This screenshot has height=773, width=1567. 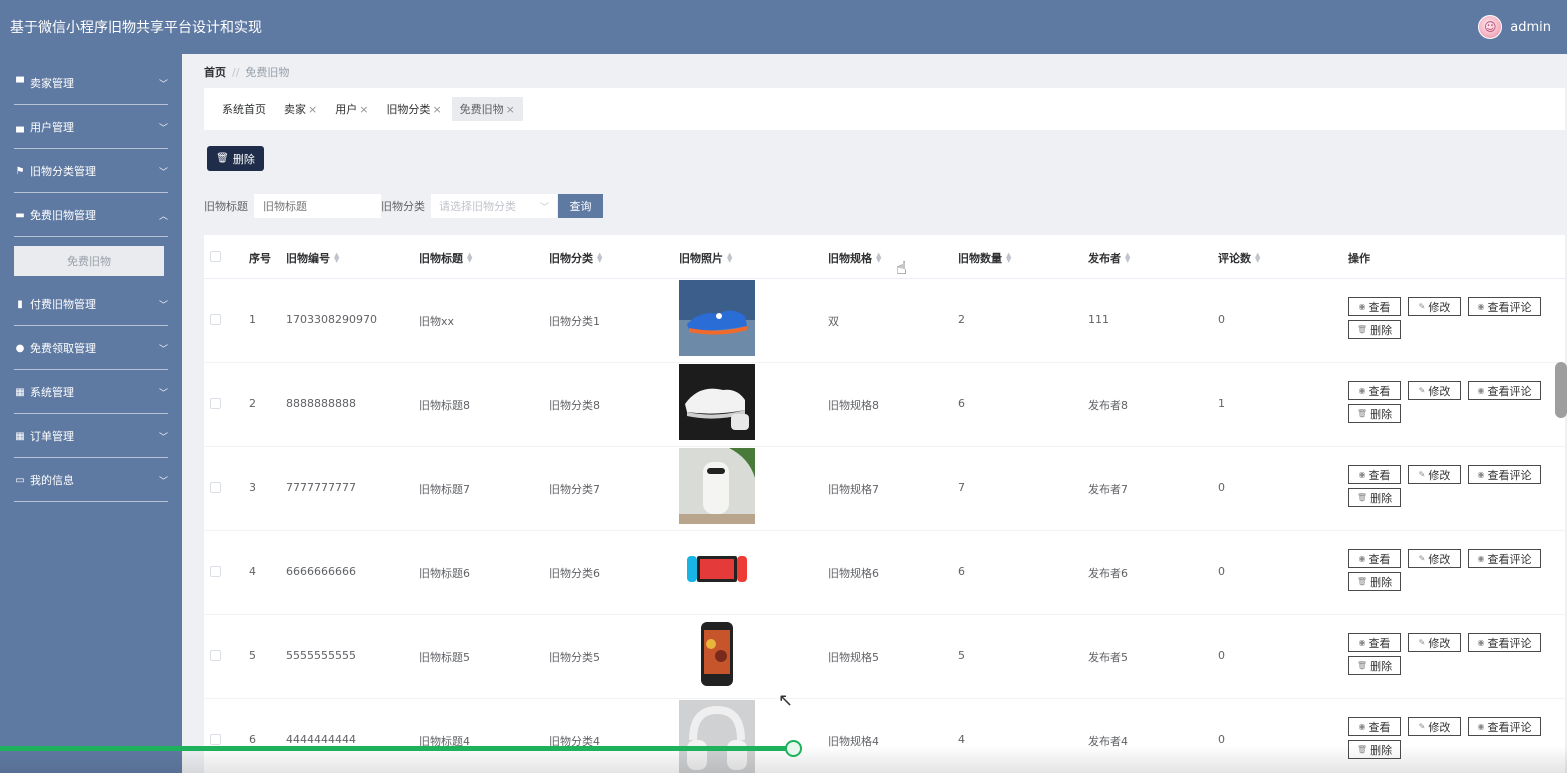 I want to click on tag-home: 系统首页, so click(x=244, y=109).